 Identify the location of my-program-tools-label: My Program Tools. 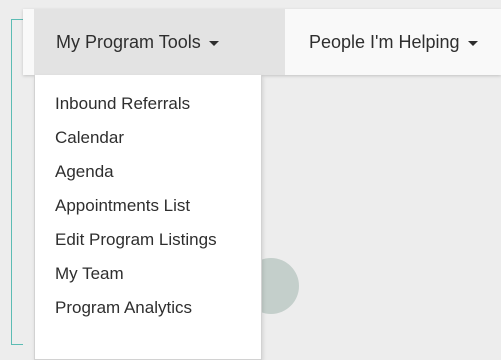
(128, 41).